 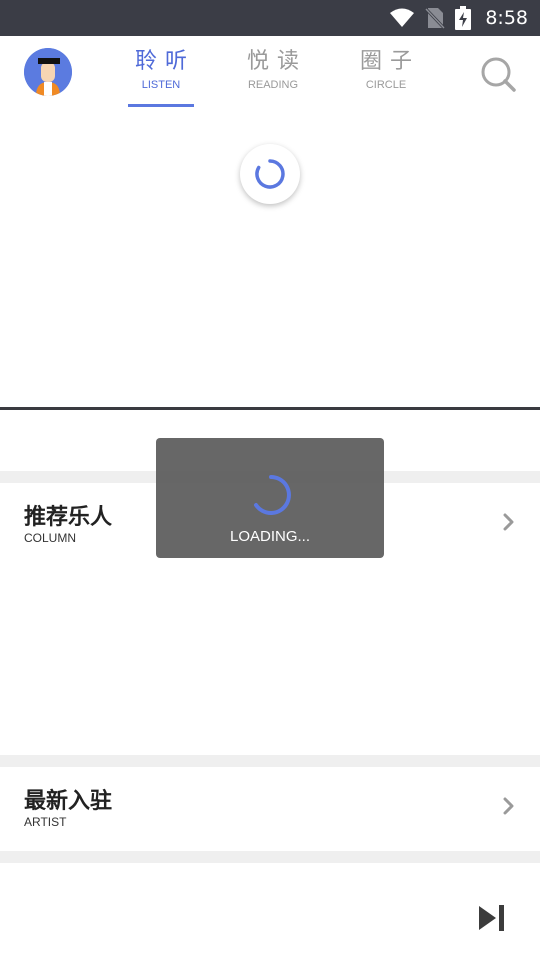 What do you see at coordinates (45, 822) in the screenshot?
I see `section-subtitle: ARTIST` at bounding box center [45, 822].